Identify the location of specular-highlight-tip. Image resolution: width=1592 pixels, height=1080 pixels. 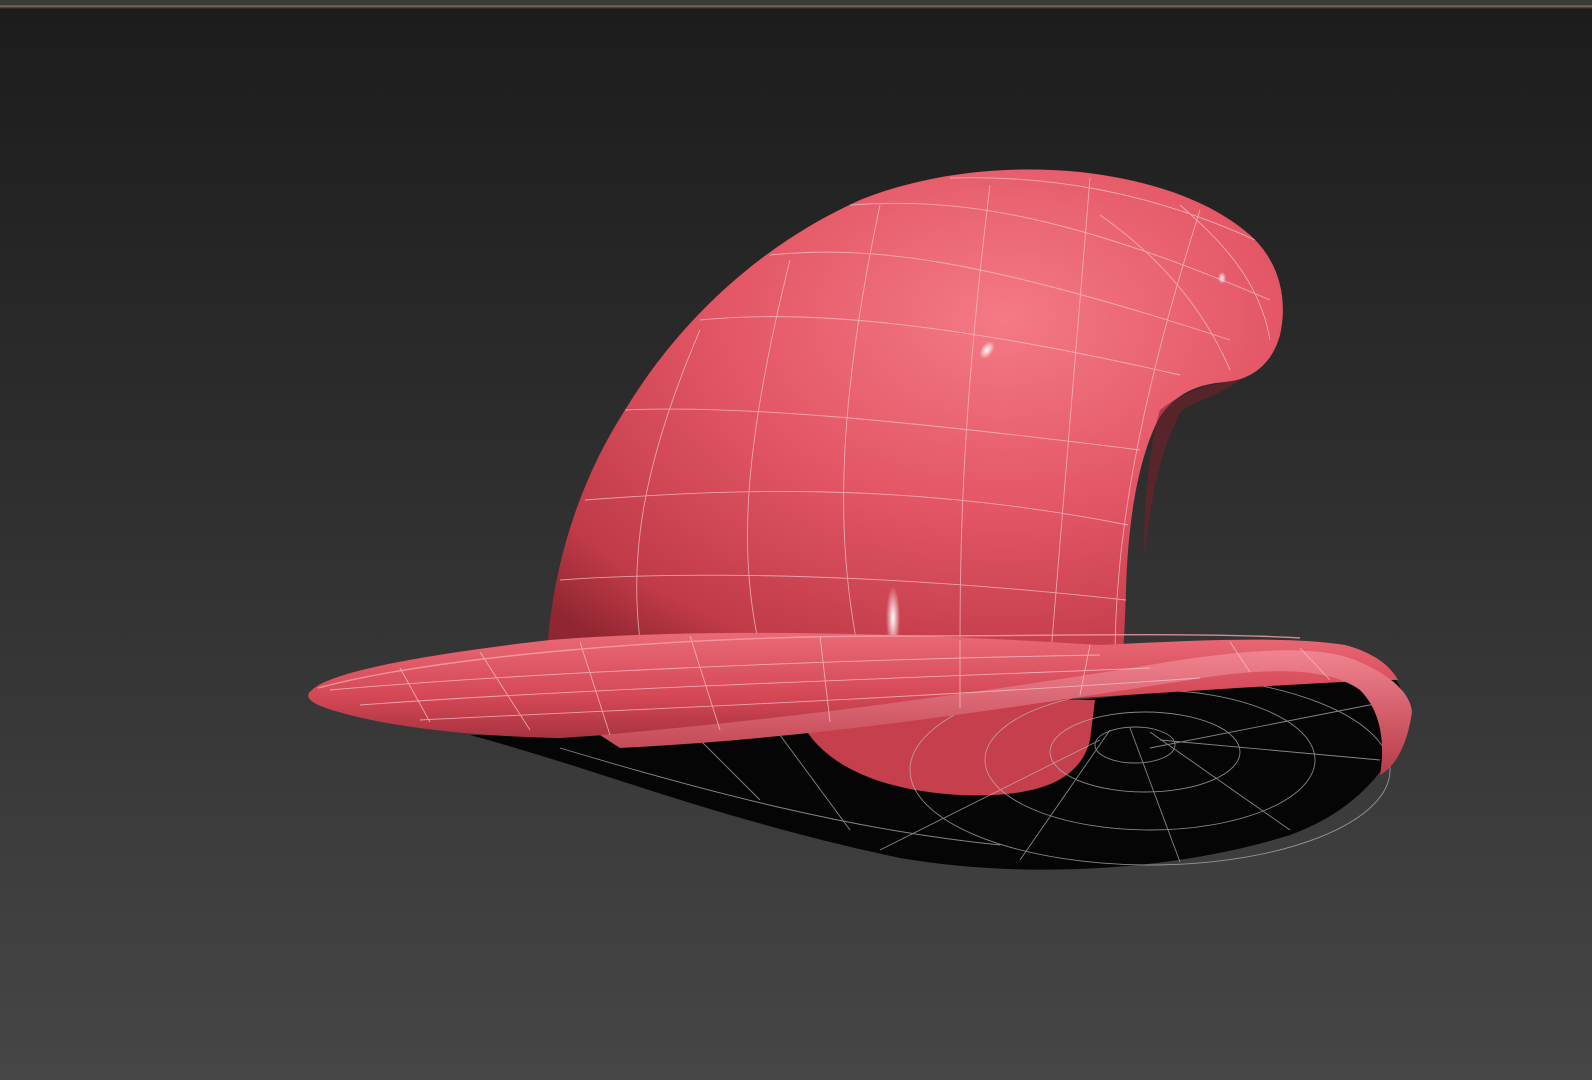
(1222, 278).